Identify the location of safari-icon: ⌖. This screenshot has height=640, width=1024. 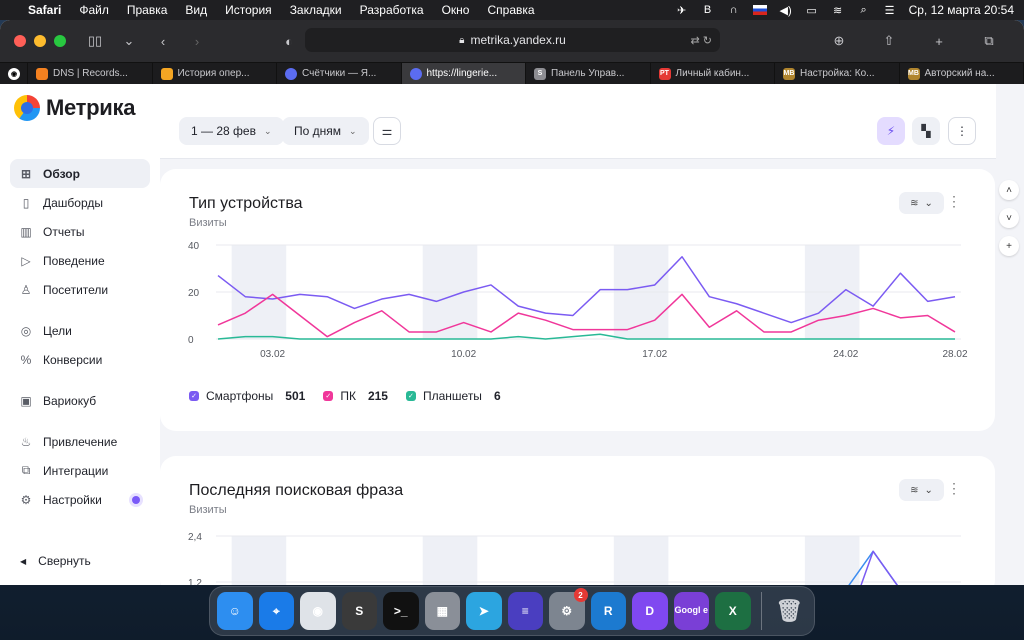
(276, 611).